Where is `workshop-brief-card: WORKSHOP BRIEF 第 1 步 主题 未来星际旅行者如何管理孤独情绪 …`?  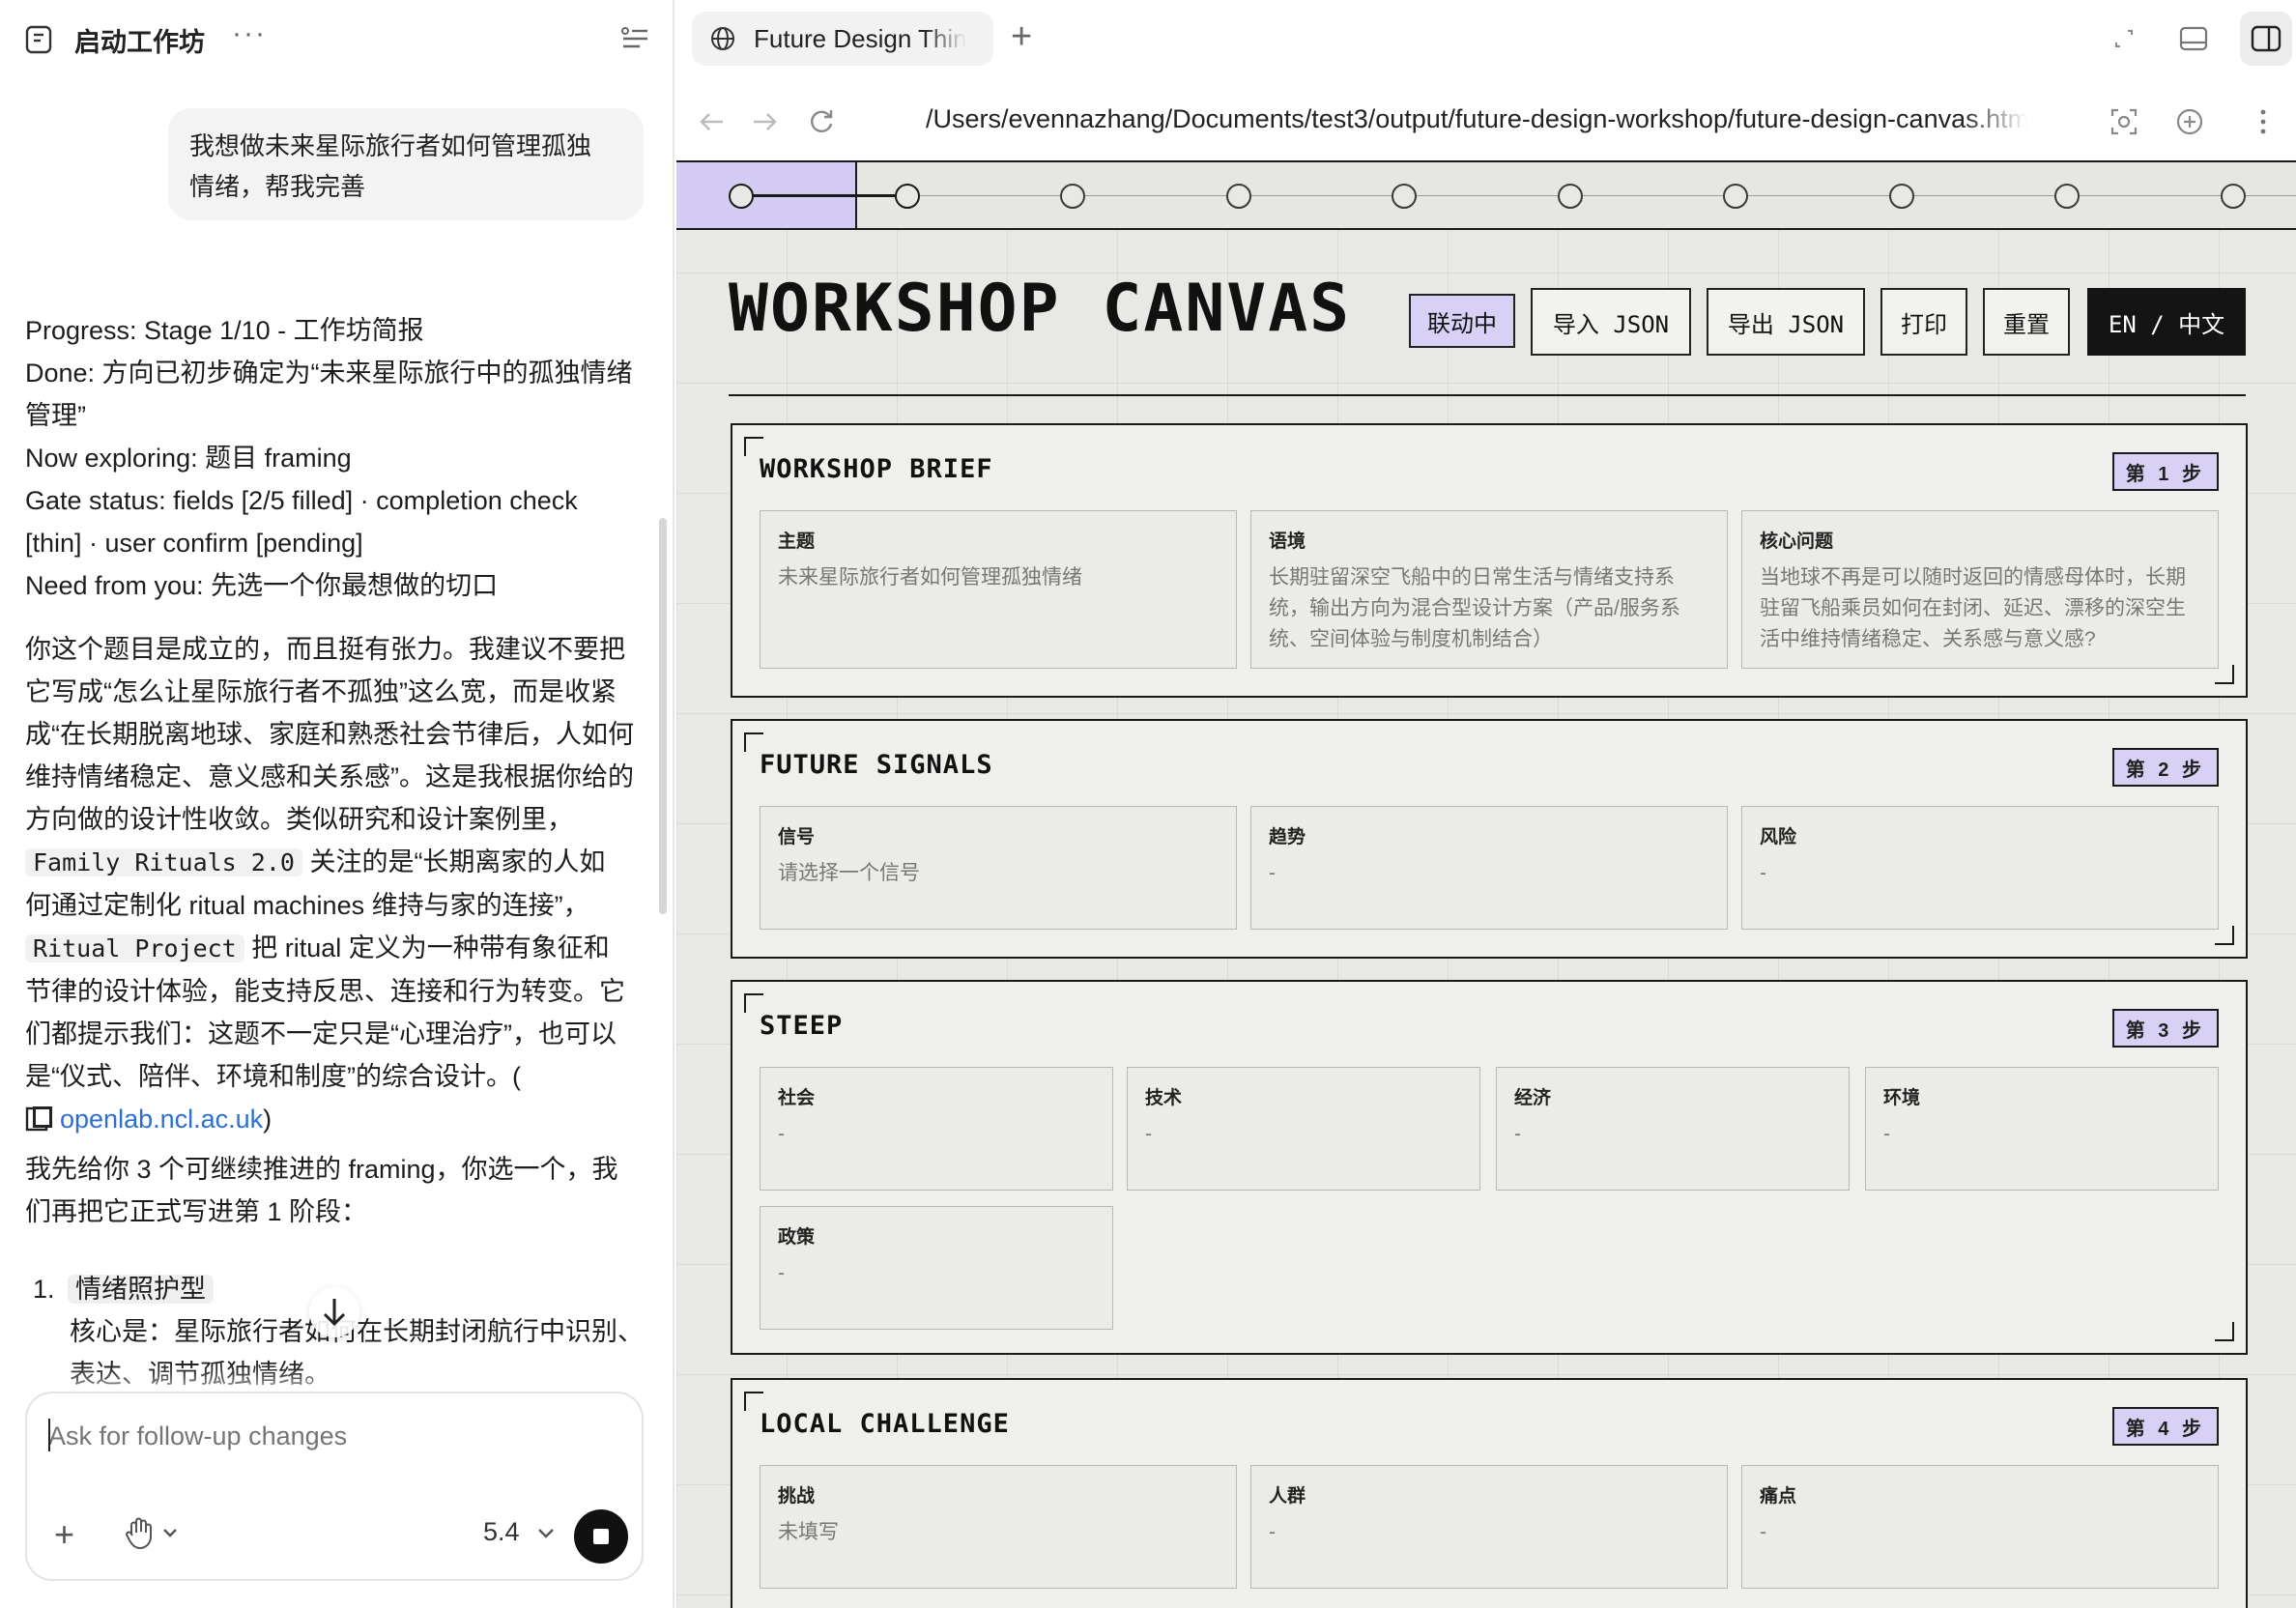 workshop-brief-card: WORKSHOP BRIEF 第 1 步 主题 未来星际旅行者如何管理孤独情绪 … is located at coordinates (1489, 560).